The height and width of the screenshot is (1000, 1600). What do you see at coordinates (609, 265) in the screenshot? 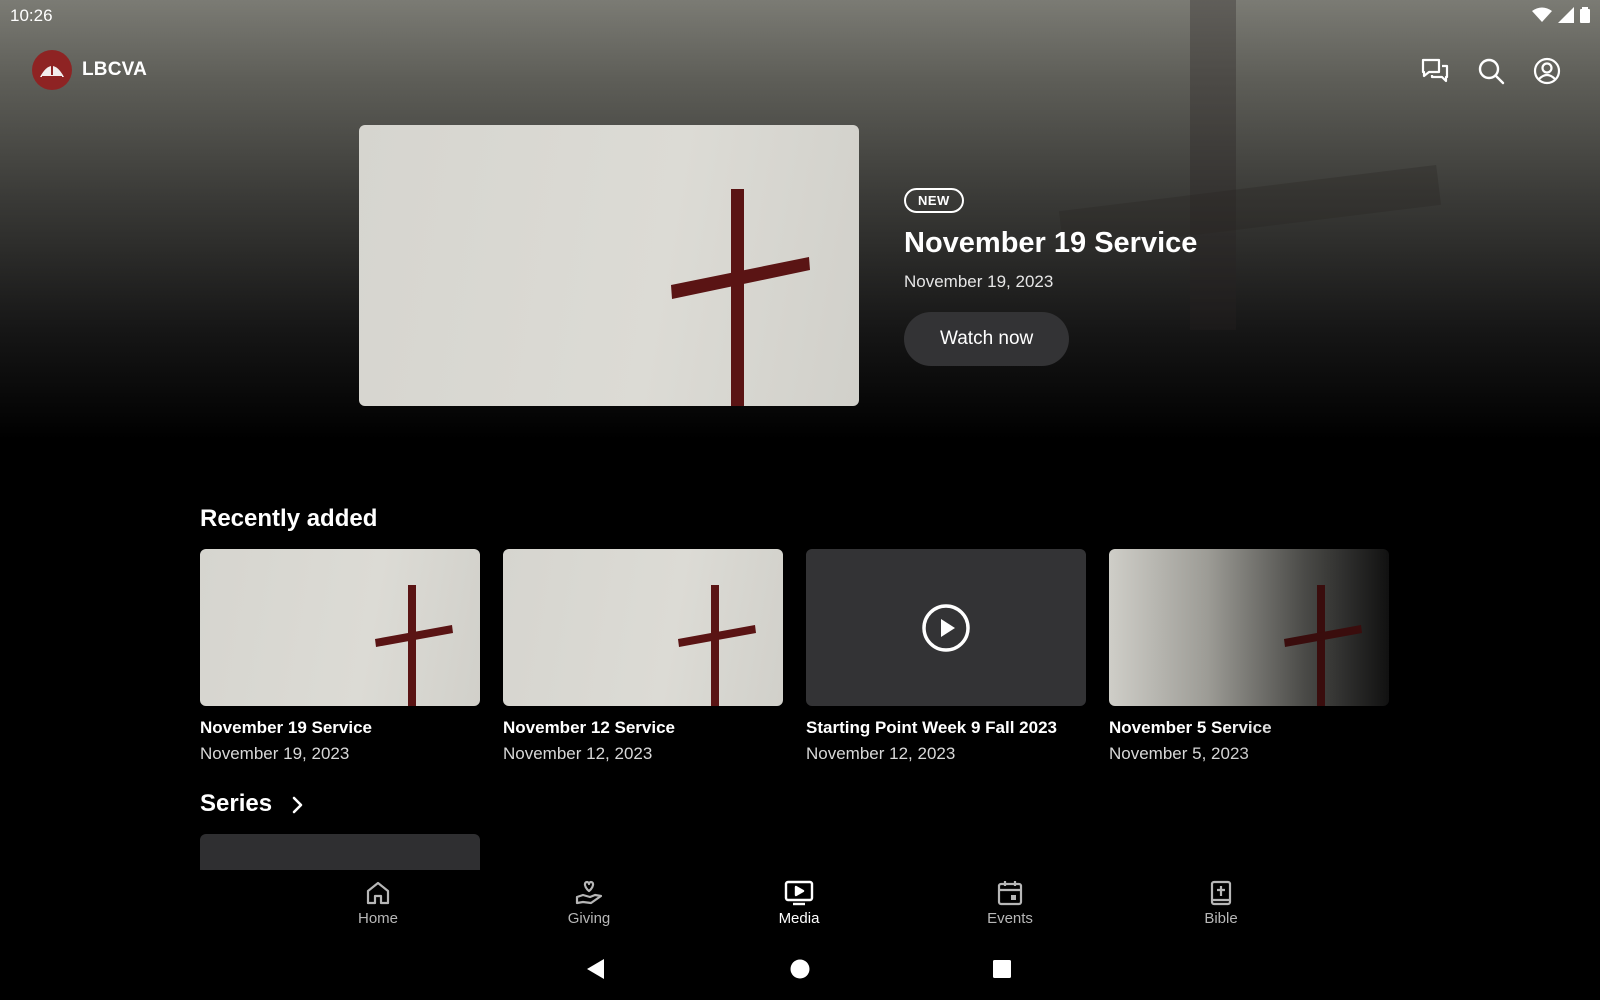
I see `featured-thumbnail` at bounding box center [609, 265].